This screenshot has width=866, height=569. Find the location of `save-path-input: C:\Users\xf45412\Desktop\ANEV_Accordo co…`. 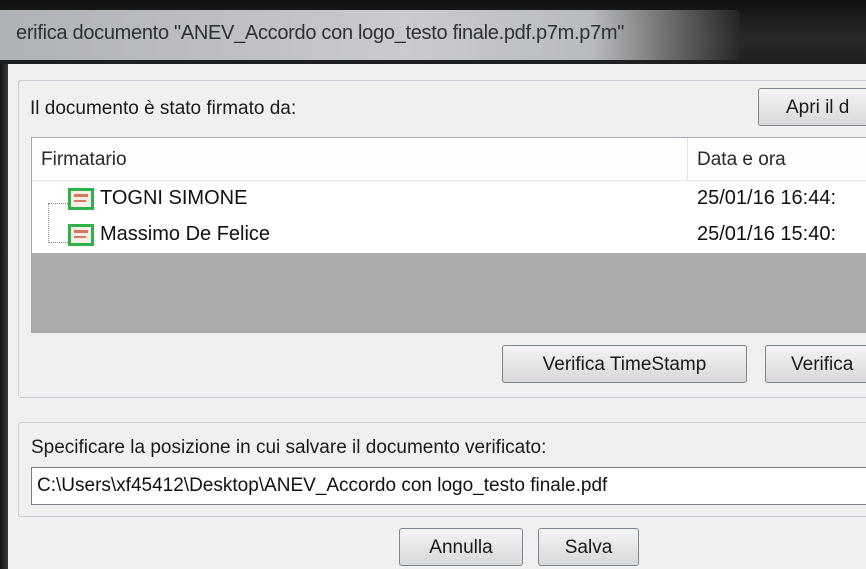

save-path-input: C:\Users\xf45412\Desktop\ANEV_Accordo co… is located at coordinates (448, 486).